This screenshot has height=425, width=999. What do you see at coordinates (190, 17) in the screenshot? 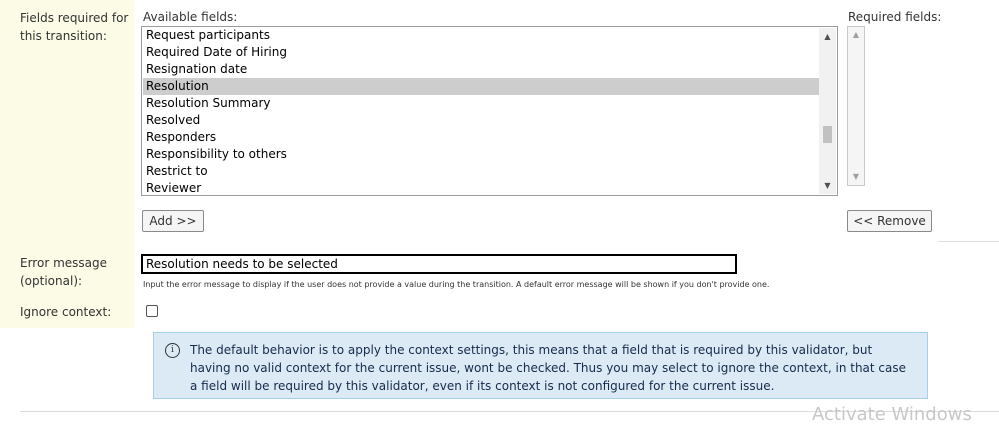
I see `available-fields-title: Available fields:` at bounding box center [190, 17].